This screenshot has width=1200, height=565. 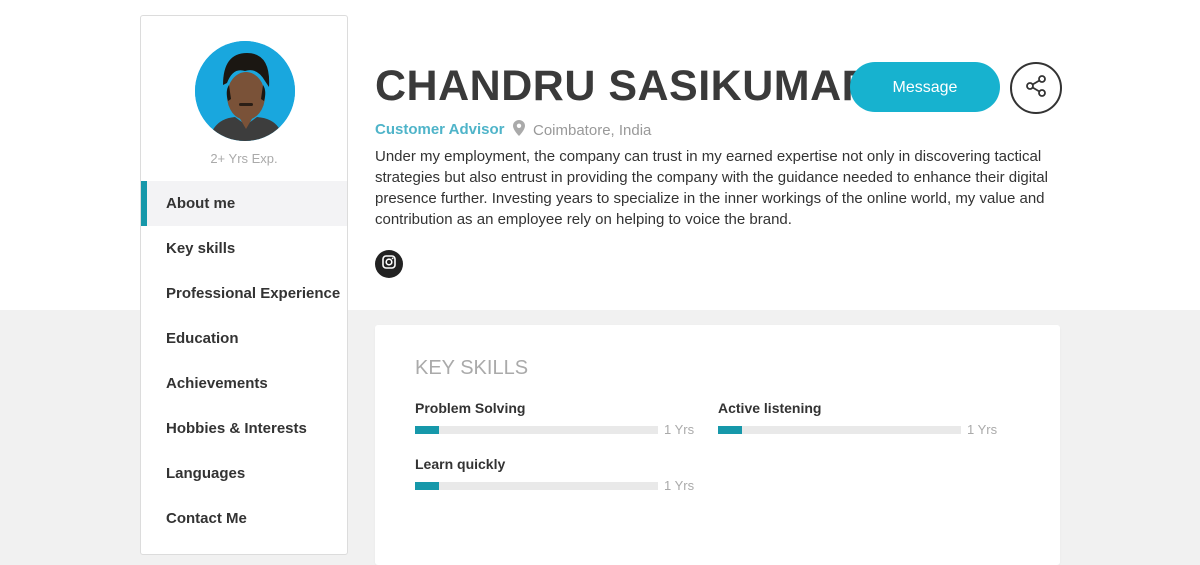 I want to click on message-button: Message, so click(x=925, y=87).